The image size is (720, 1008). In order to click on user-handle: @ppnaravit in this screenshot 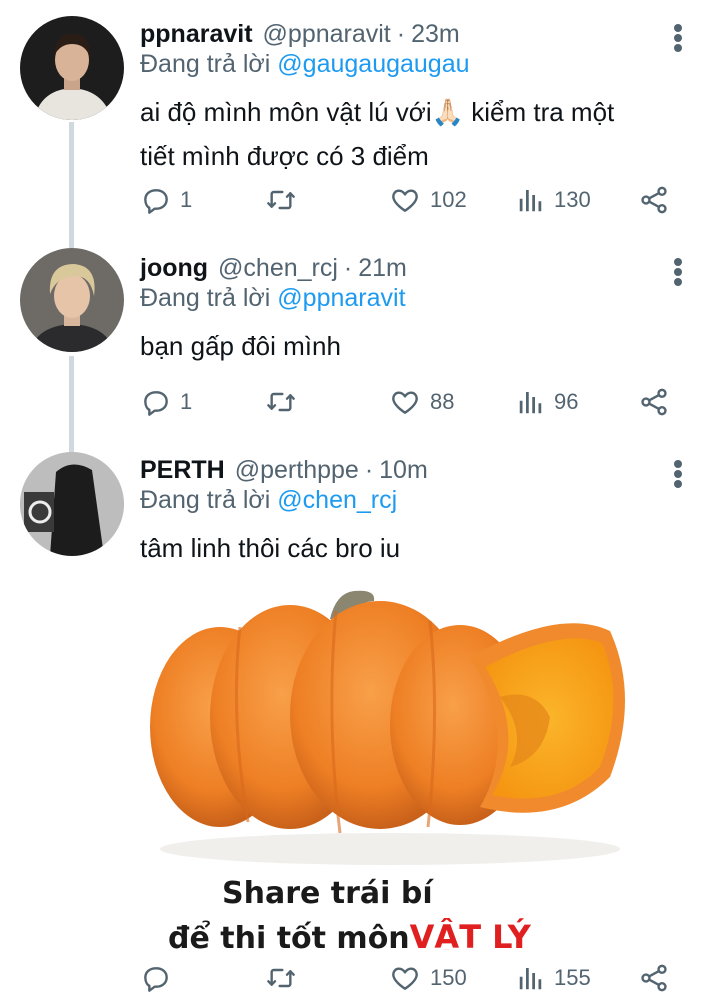, I will do `click(327, 34)`.